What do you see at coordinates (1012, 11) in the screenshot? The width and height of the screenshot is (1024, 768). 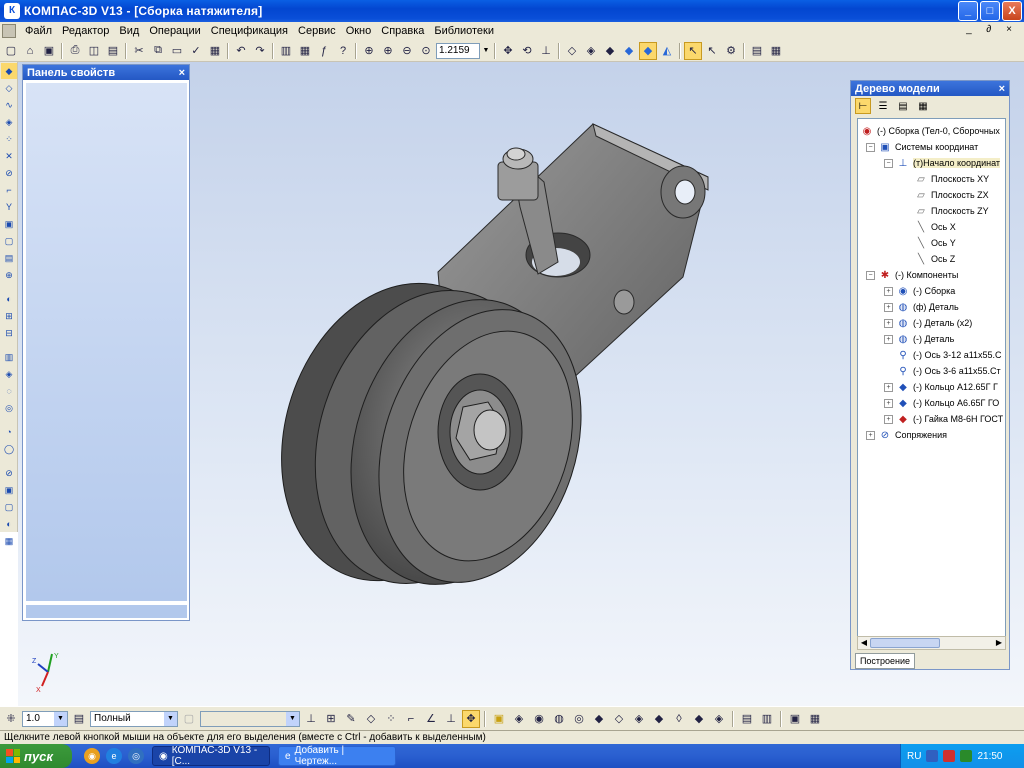 I see `close-button: X` at bounding box center [1012, 11].